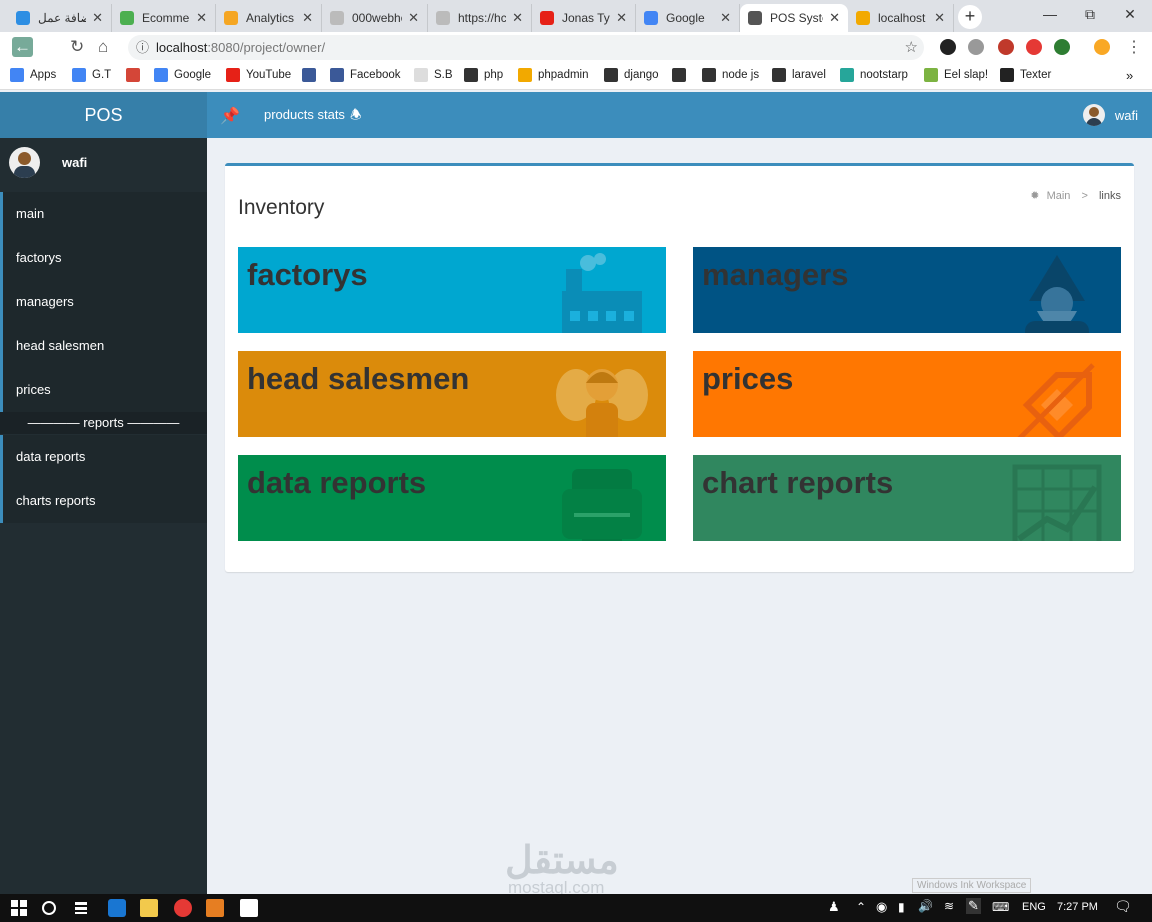 Image resolution: width=1152 pixels, height=922 pixels. I want to click on bookmark-item: nootstarp, so click(874, 75).